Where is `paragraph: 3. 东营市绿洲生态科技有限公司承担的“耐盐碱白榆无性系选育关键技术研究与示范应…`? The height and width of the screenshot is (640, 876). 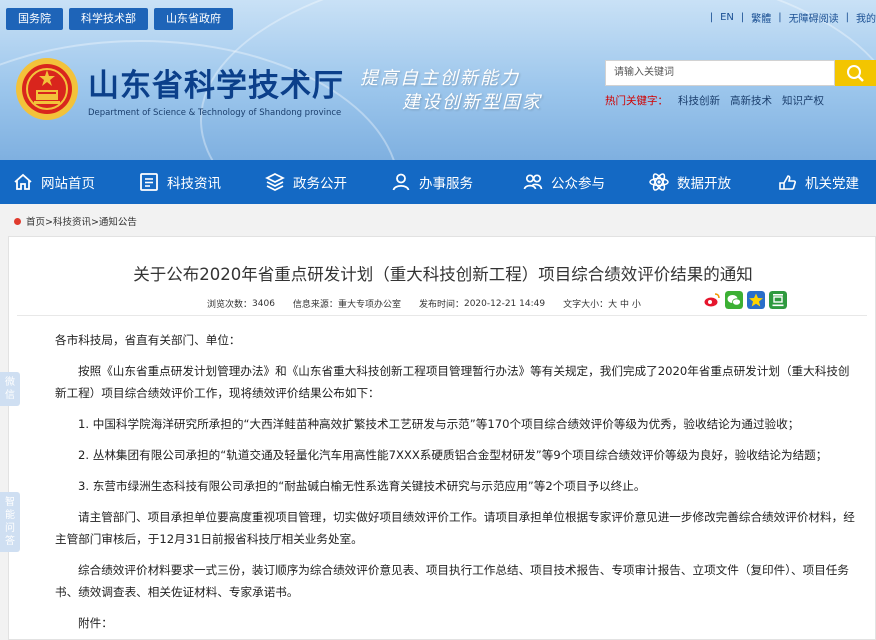
paragraph: 3. 东营市绿洲生态科技有限公司承担的“耐盐碱白榆无性系选育关键技术研究与示范应… is located at coordinates (362, 486).